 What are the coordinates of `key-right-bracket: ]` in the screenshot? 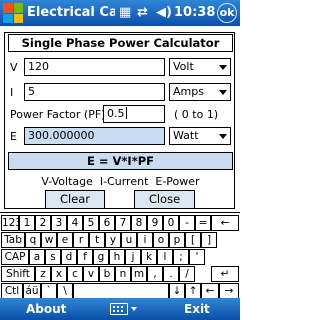 It's located at (209, 240).